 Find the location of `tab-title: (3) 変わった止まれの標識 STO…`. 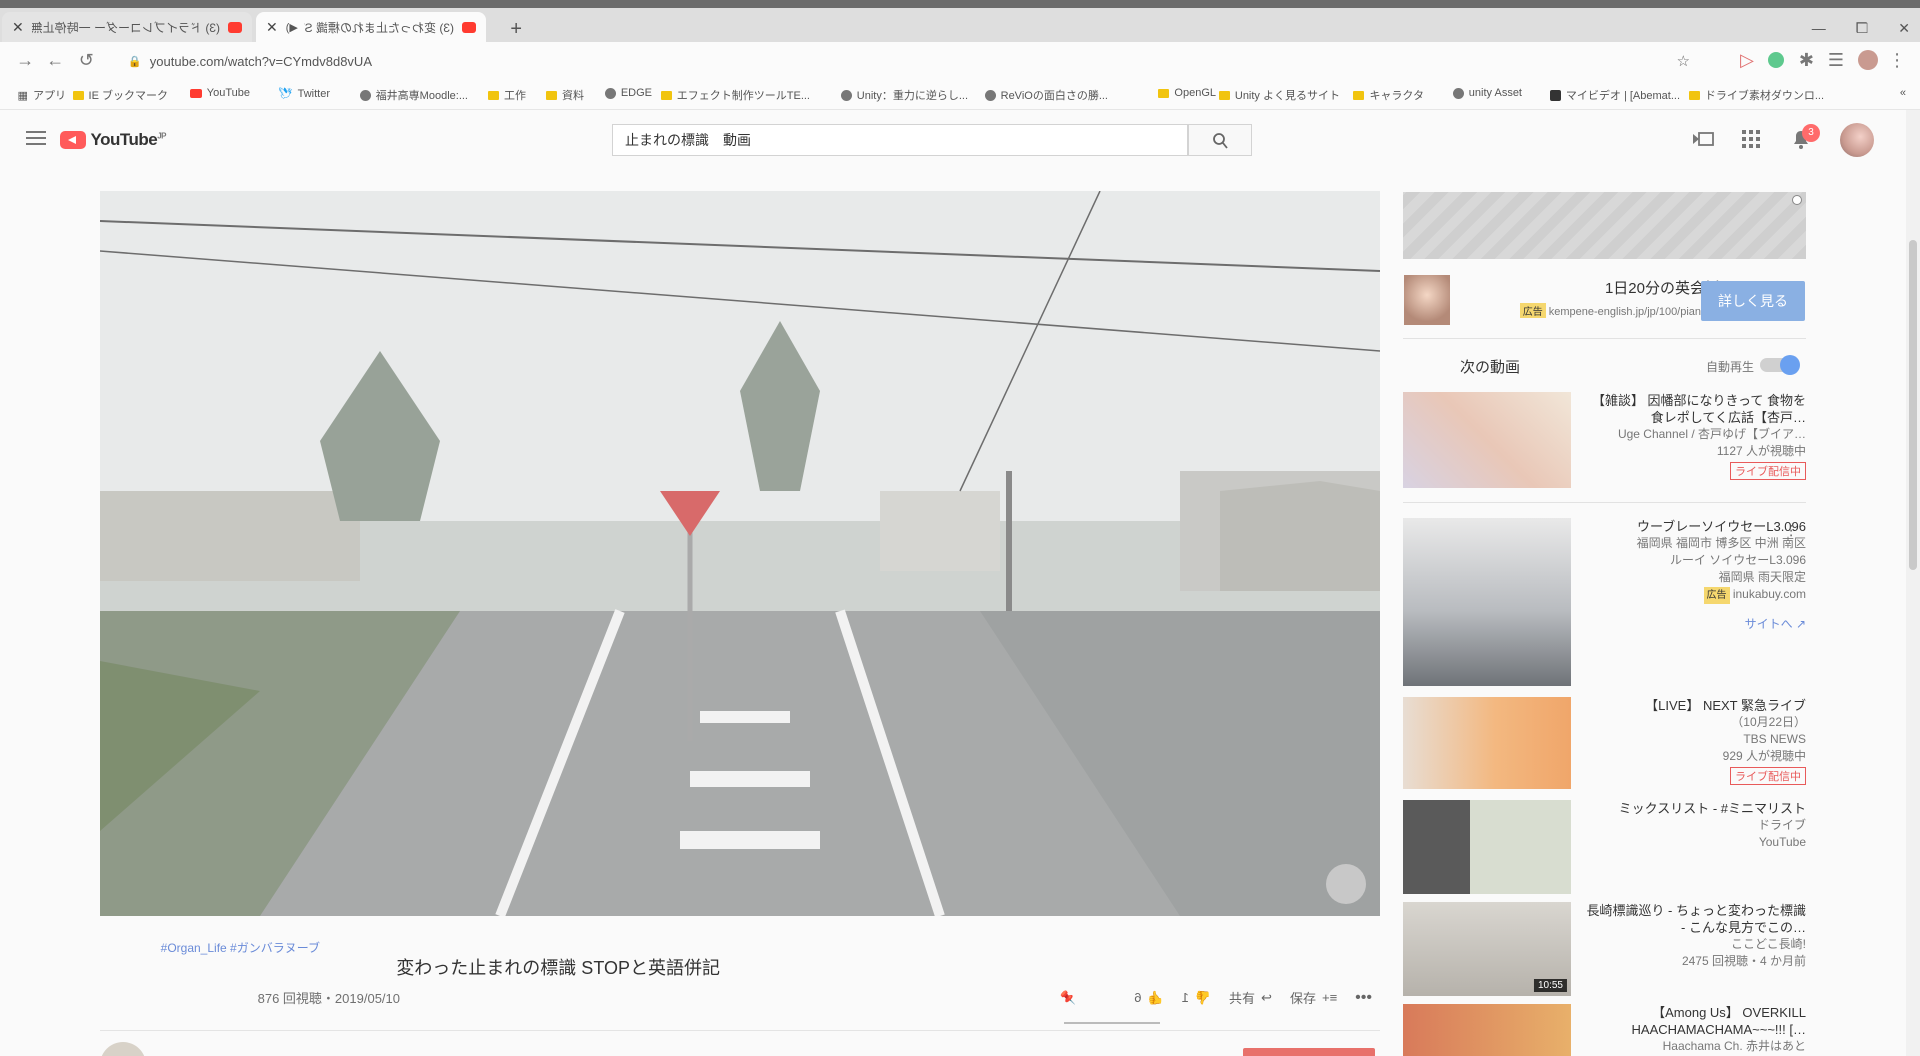

tab-title: (3) 変わった止まれの標識 STO… is located at coordinates (379, 27).